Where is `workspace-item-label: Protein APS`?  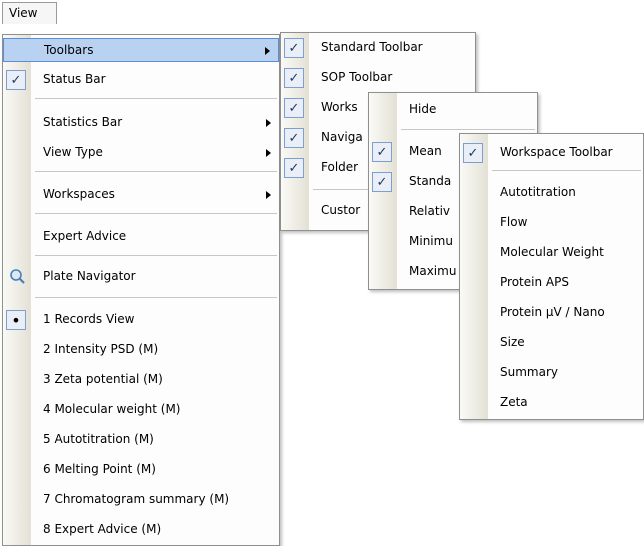
workspace-item-label: Protein APS is located at coordinates (534, 282).